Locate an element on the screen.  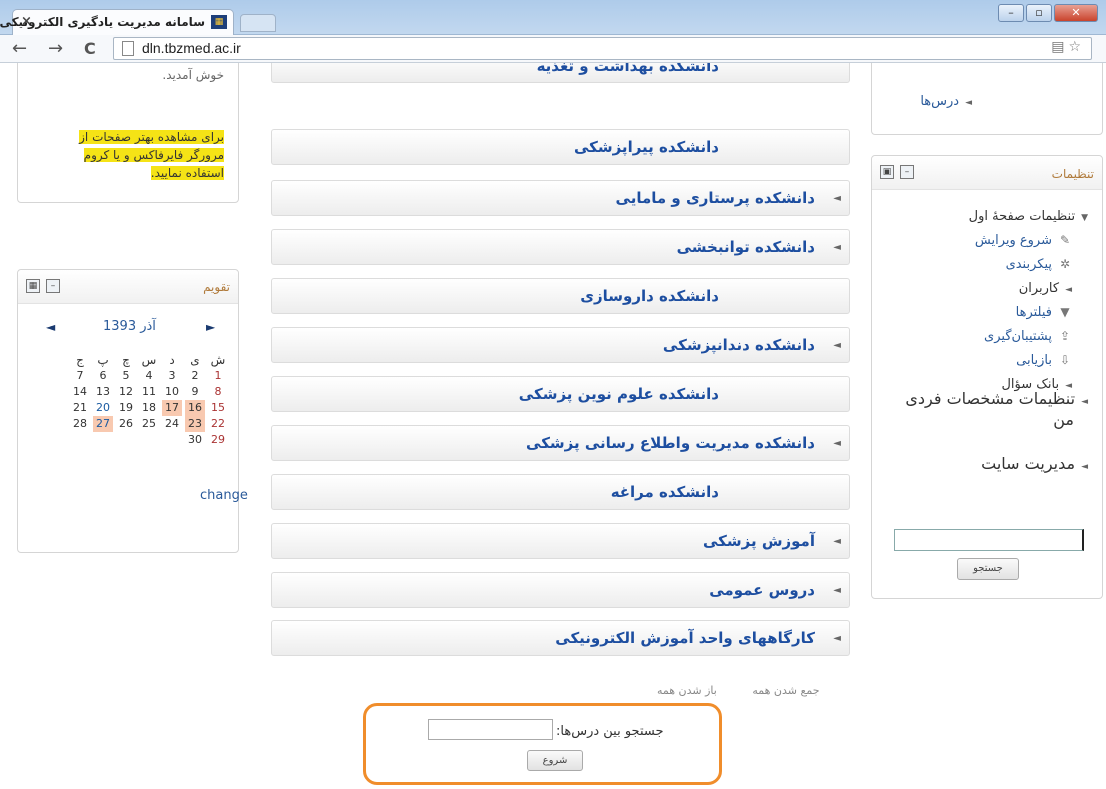
calendar-day: 30 is located at coordinates (195, 440).